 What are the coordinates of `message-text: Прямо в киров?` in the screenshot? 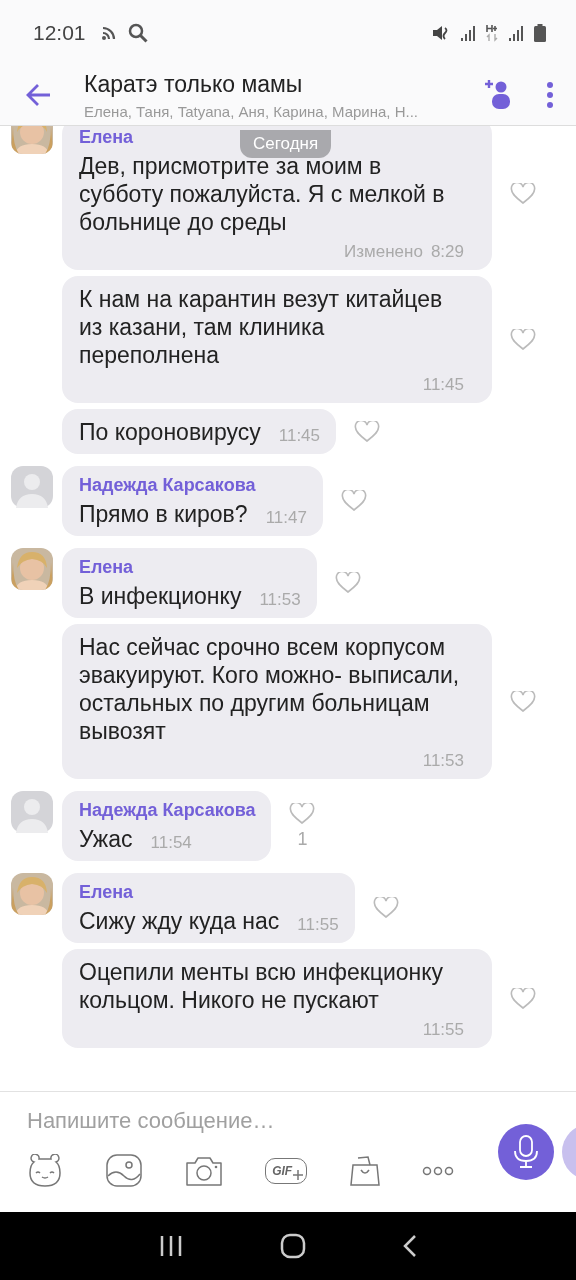 It's located at (163, 514).